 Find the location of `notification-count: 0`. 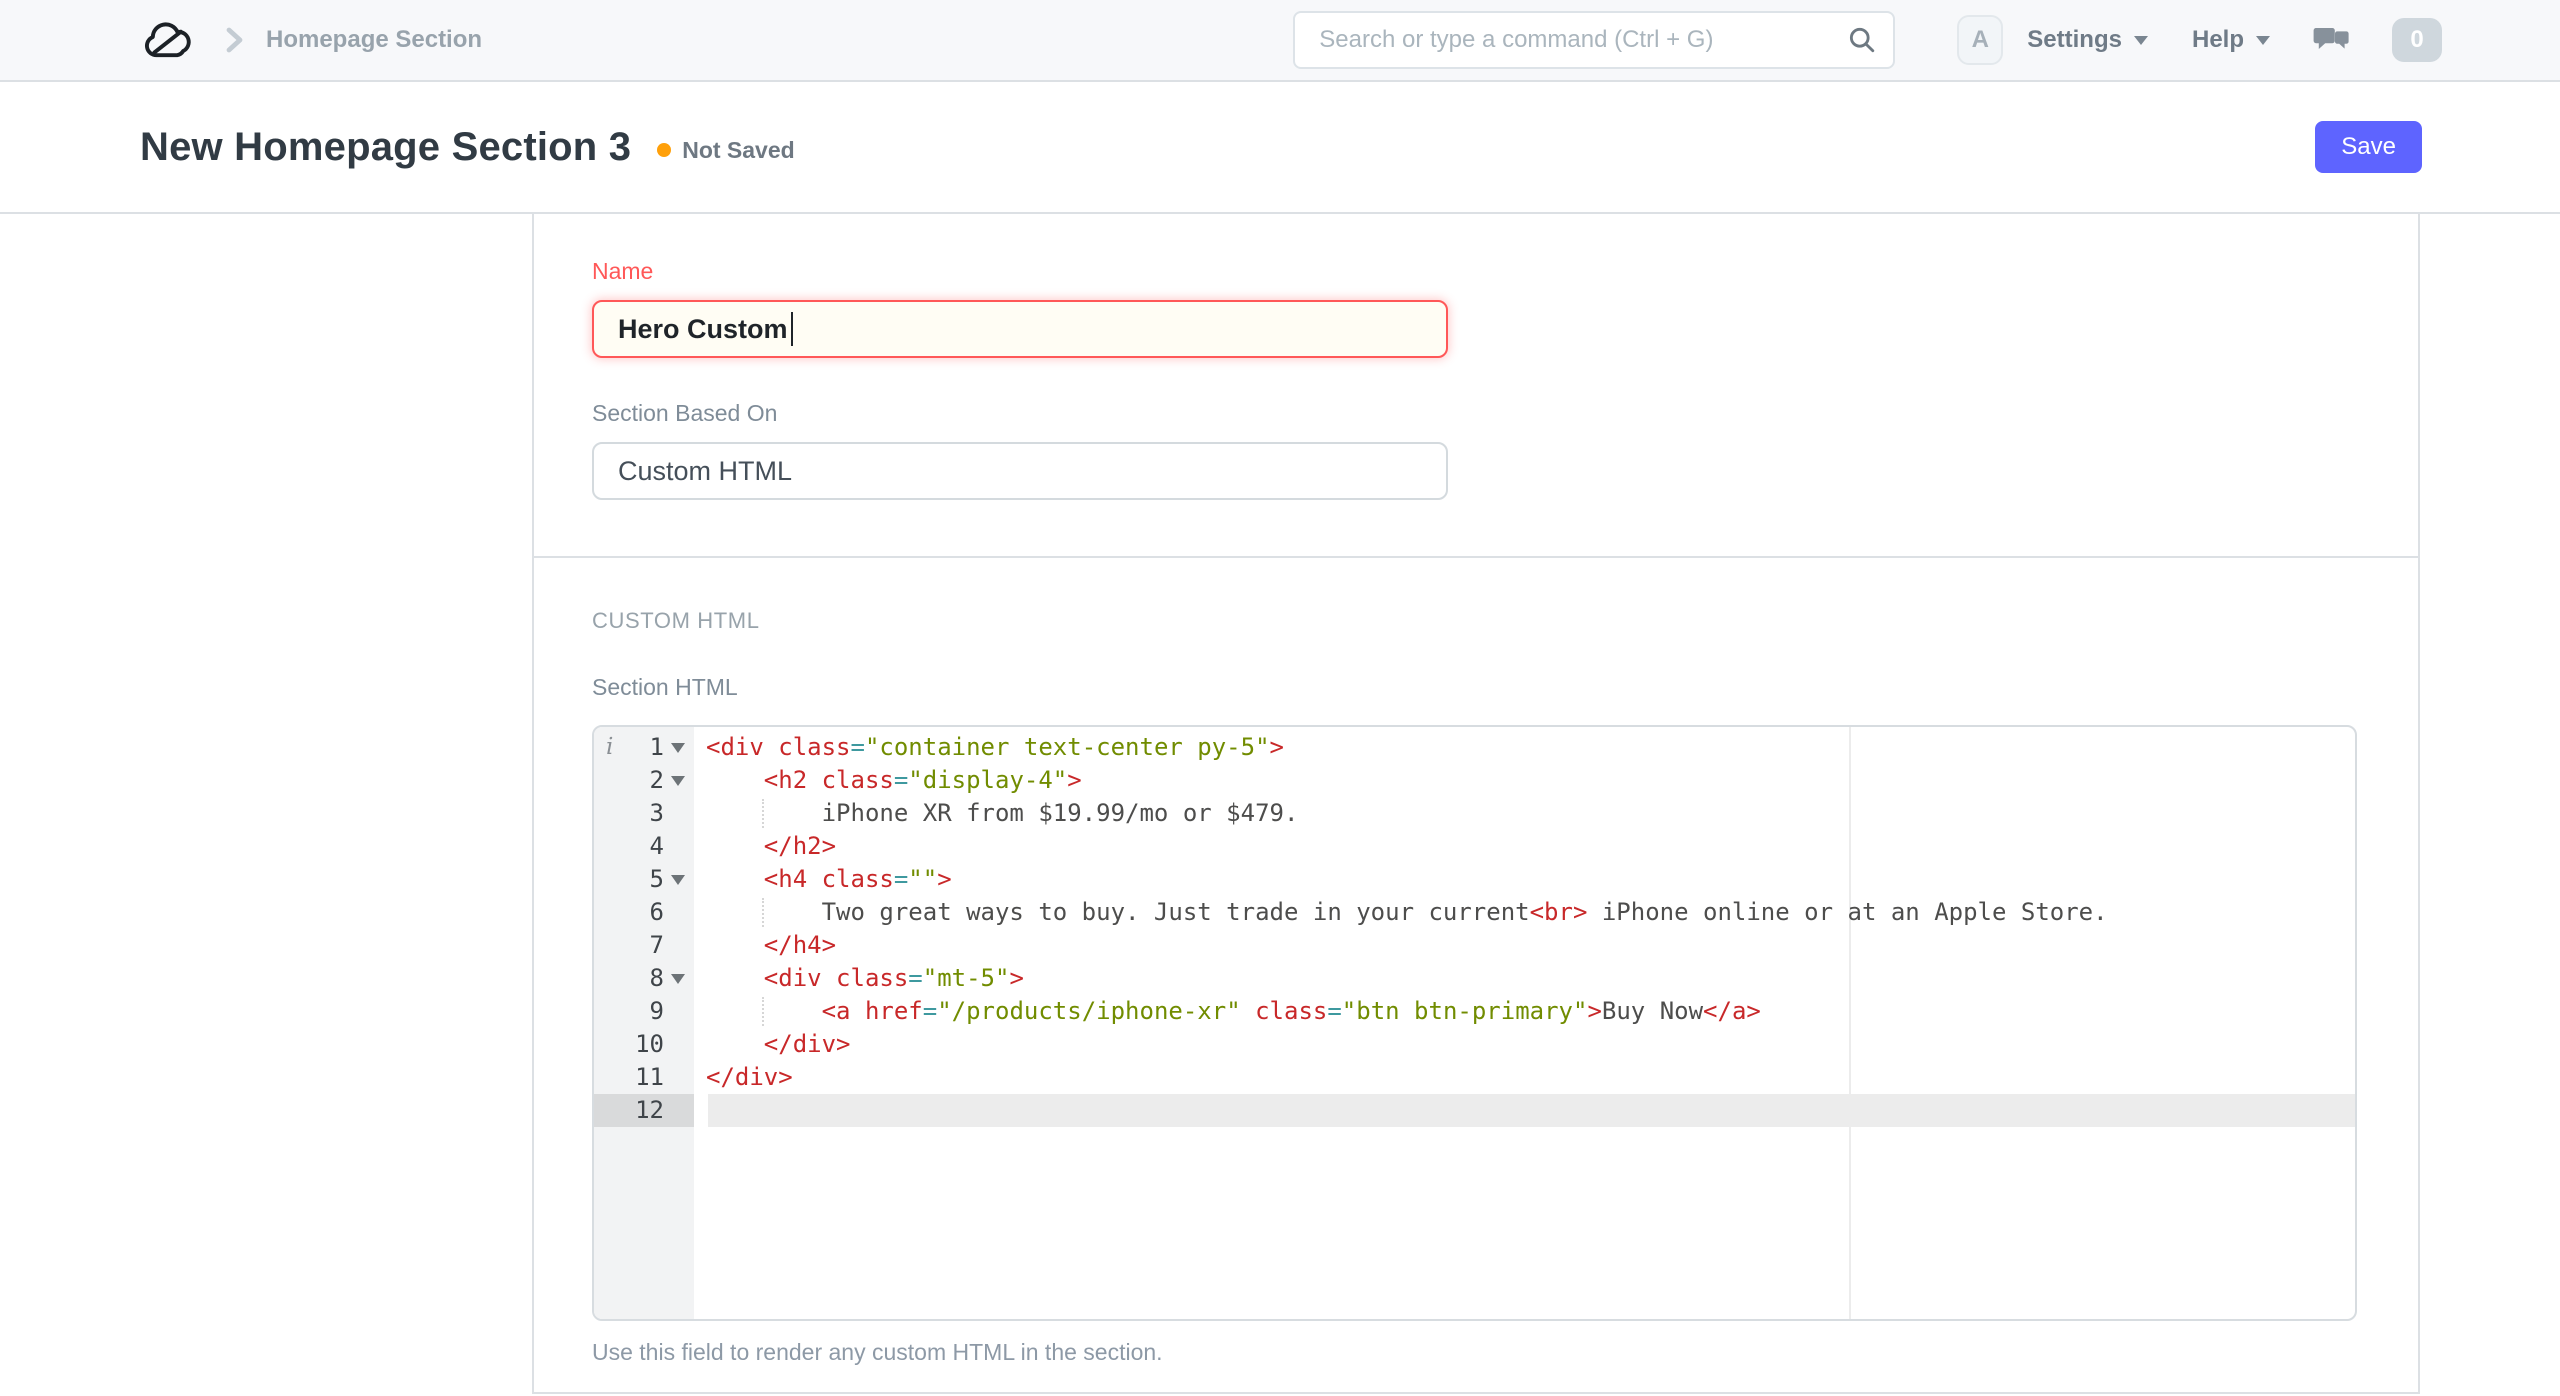

notification-count: 0 is located at coordinates (2417, 39).